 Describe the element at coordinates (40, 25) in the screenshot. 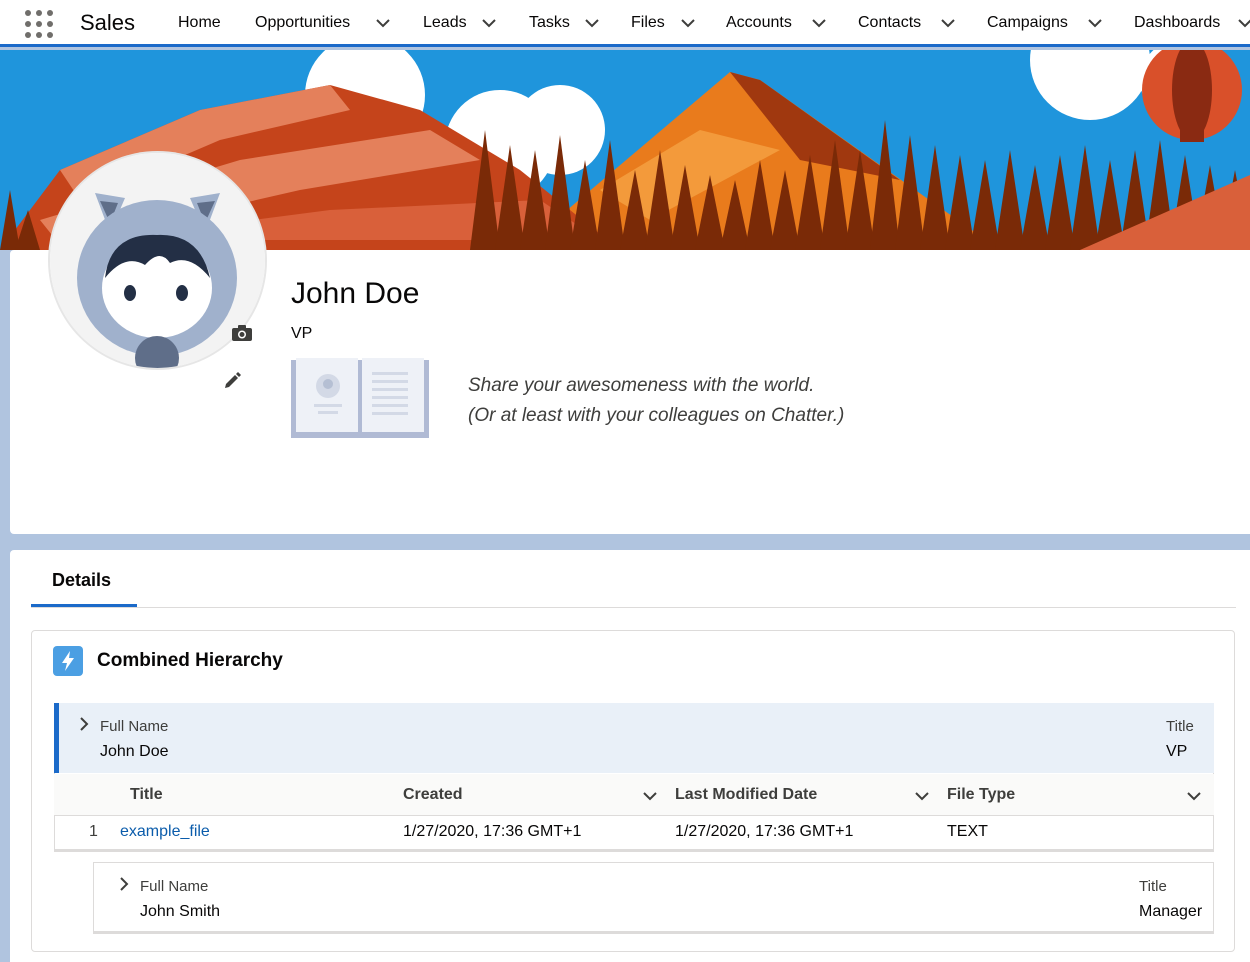

I see `app-launcher-icon` at that location.